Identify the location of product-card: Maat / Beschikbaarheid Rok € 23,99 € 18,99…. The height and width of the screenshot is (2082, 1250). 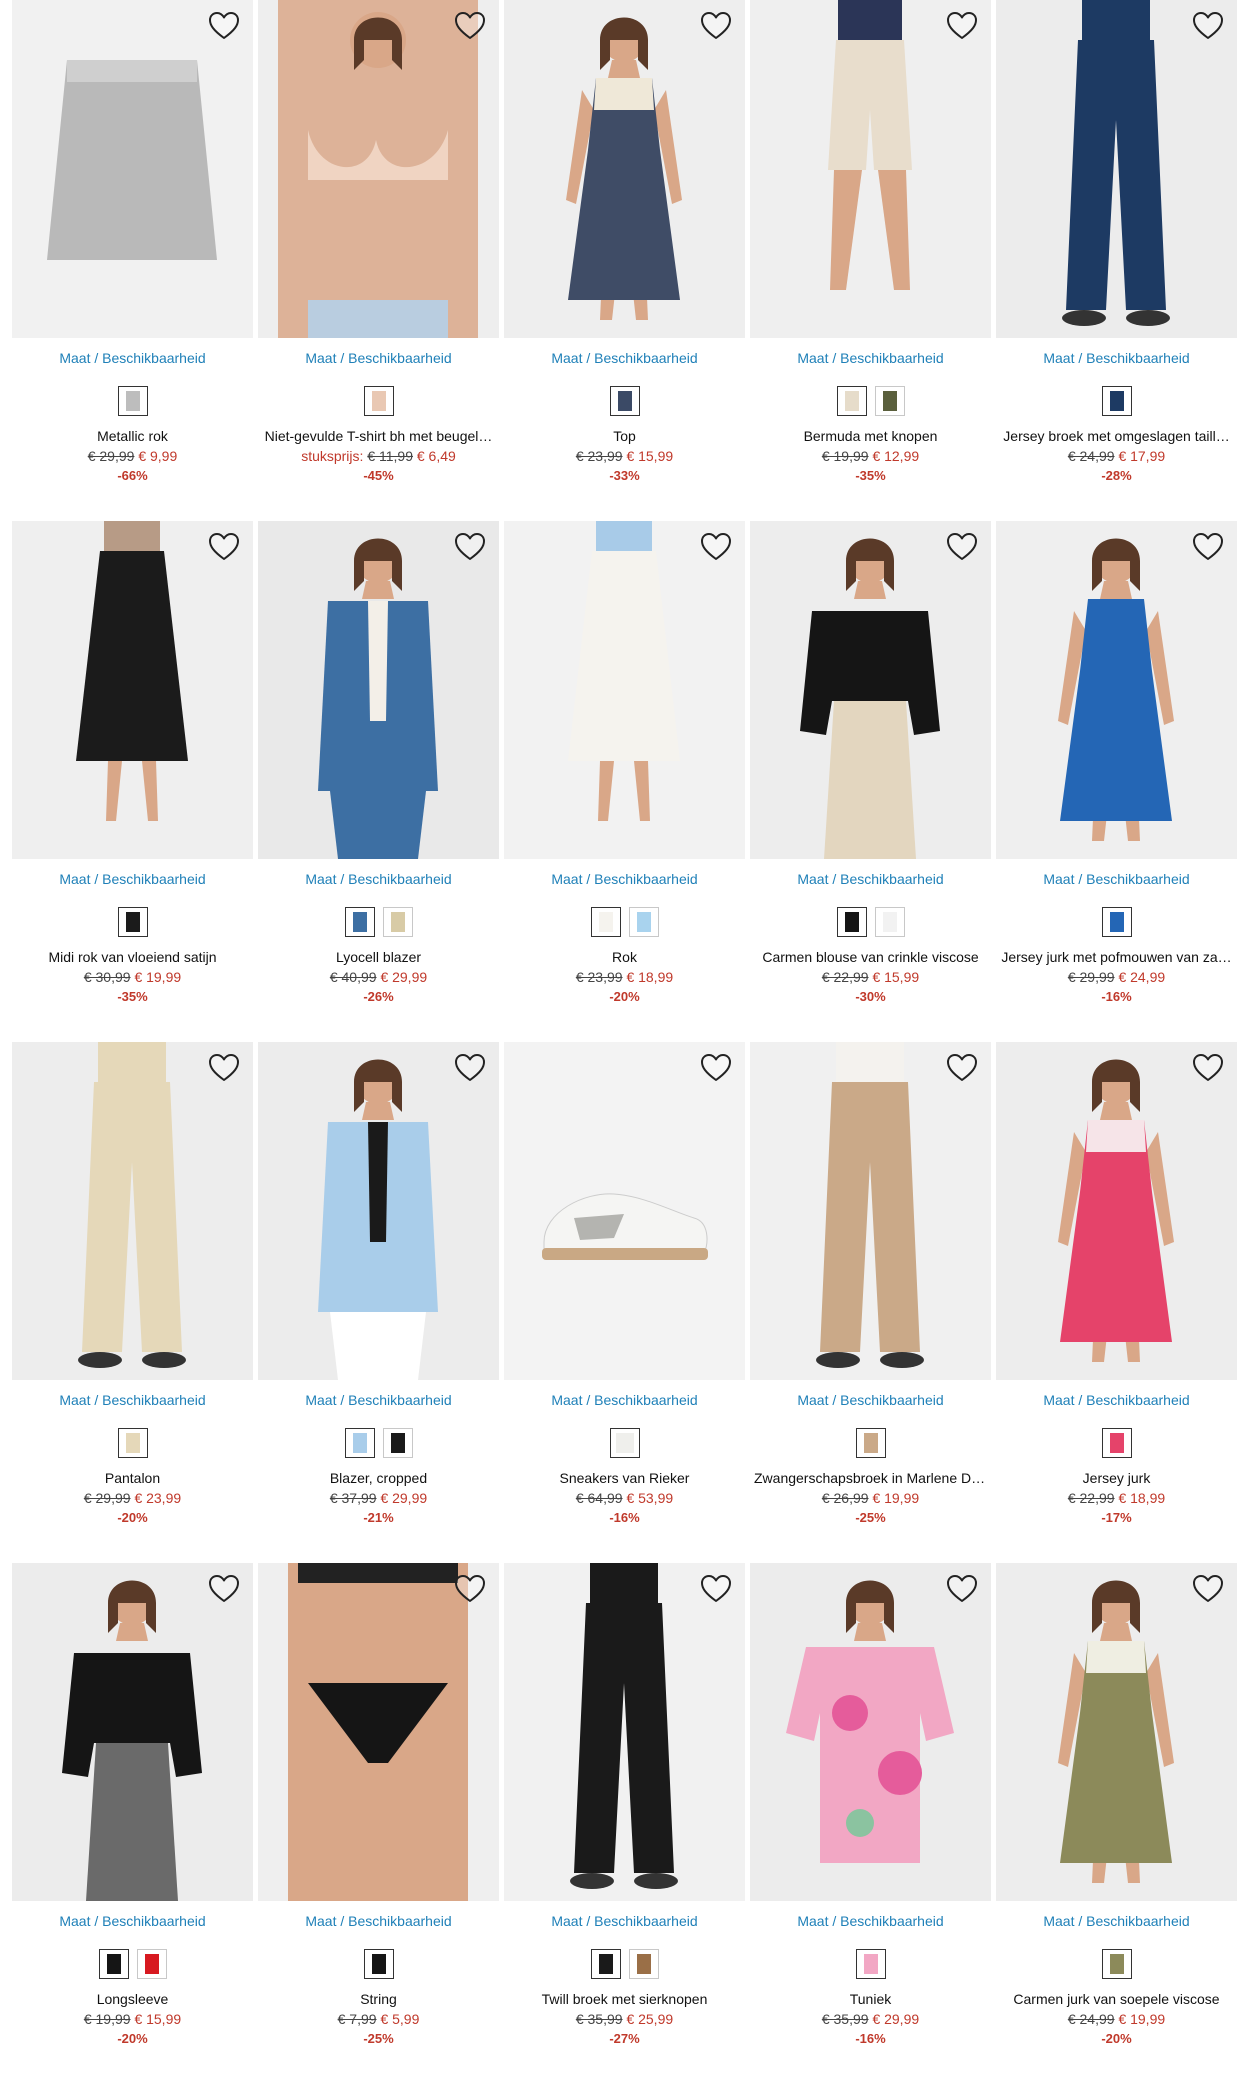
(624, 781).